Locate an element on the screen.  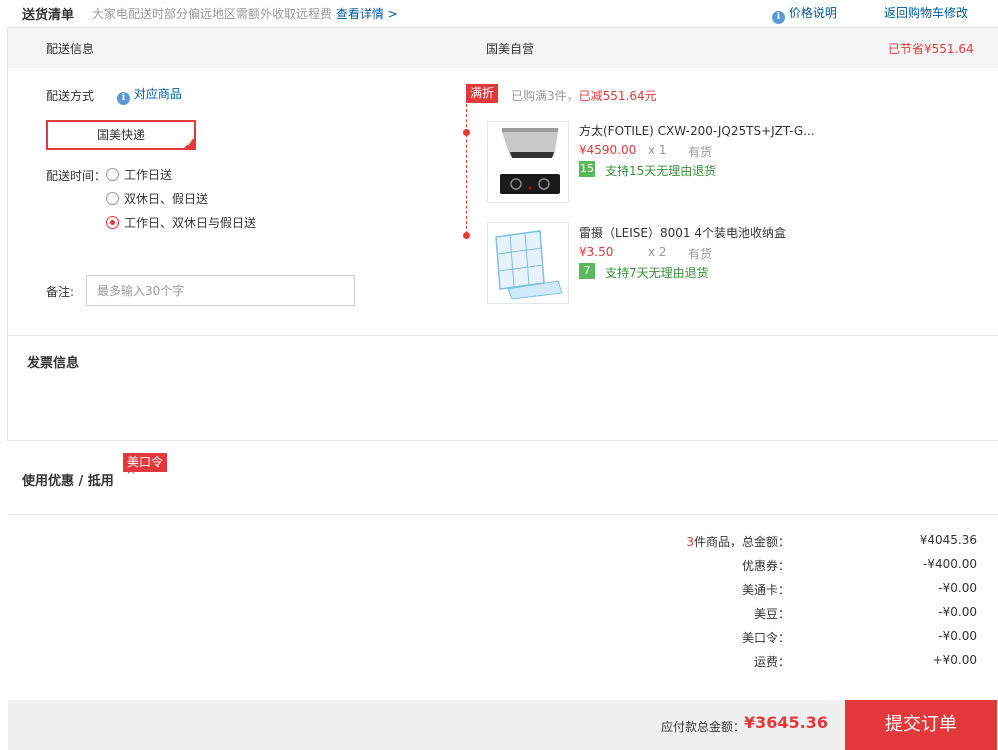
promo-discount: 已减551.64元 is located at coordinates (617, 96).